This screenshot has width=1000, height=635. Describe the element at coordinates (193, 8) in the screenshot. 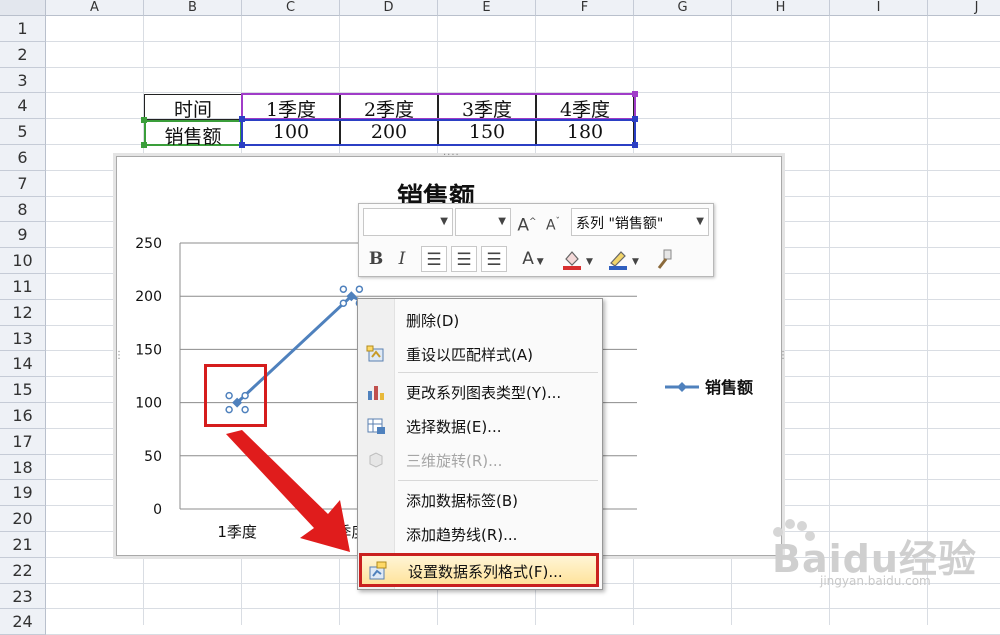

I see `column-header: B` at that location.